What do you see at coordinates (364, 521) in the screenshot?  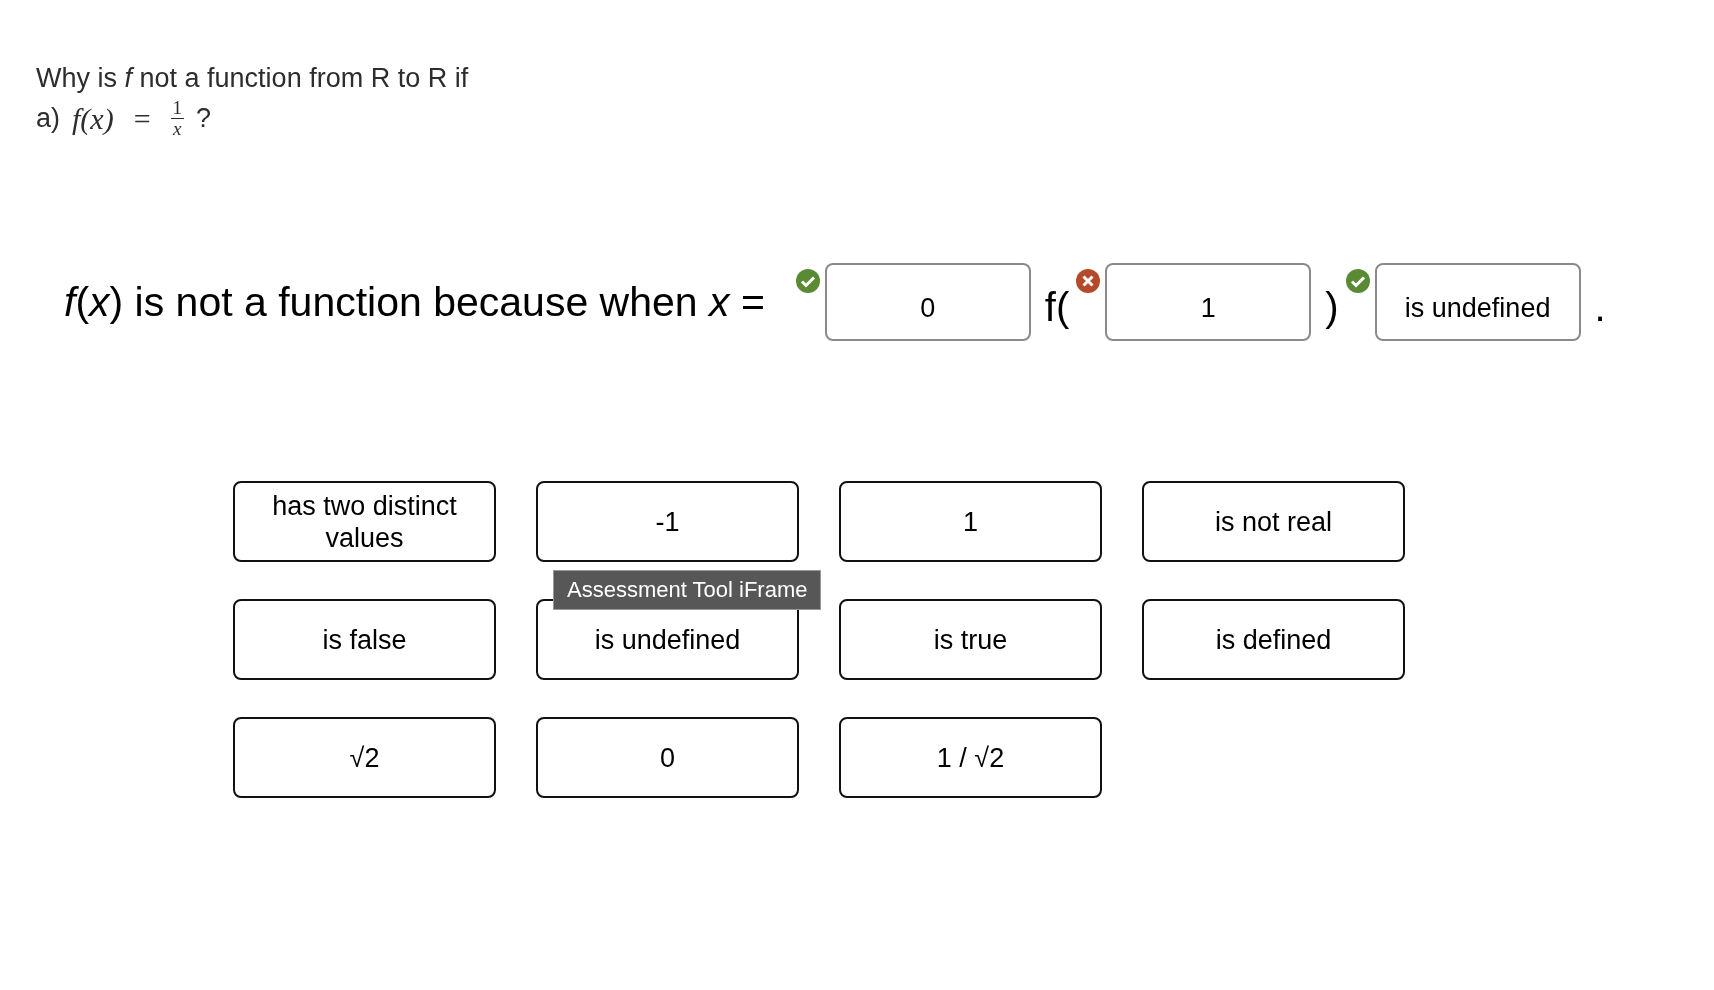 I see `answer-tile: has two distinct values` at bounding box center [364, 521].